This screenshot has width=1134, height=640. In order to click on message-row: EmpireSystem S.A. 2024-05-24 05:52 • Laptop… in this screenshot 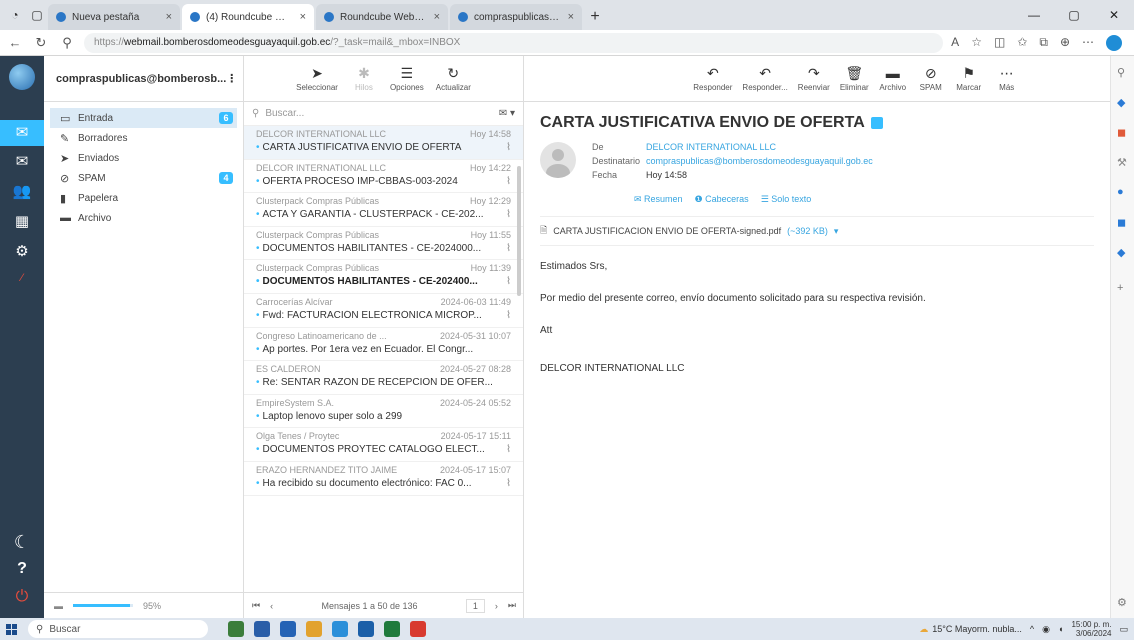, I will do `click(383, 412)`.